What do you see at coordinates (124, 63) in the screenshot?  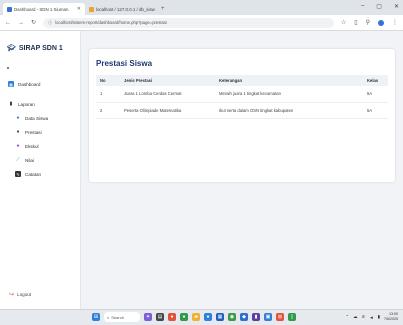 I see `page-title: Prestasi Siswa` at bounding box center [124, 63].